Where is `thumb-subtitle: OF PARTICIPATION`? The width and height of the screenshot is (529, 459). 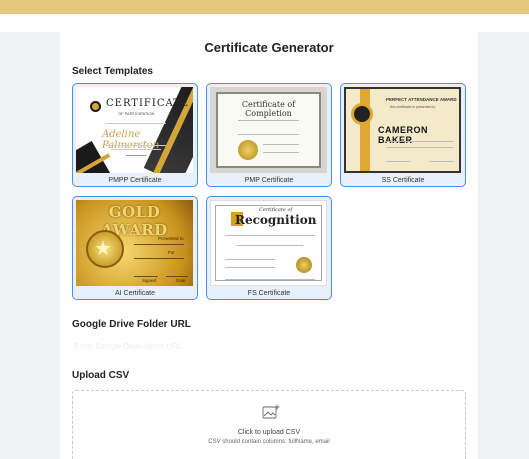
thumb-subtitle: OF PARTICIPATION is located at coordinates (136, 113).